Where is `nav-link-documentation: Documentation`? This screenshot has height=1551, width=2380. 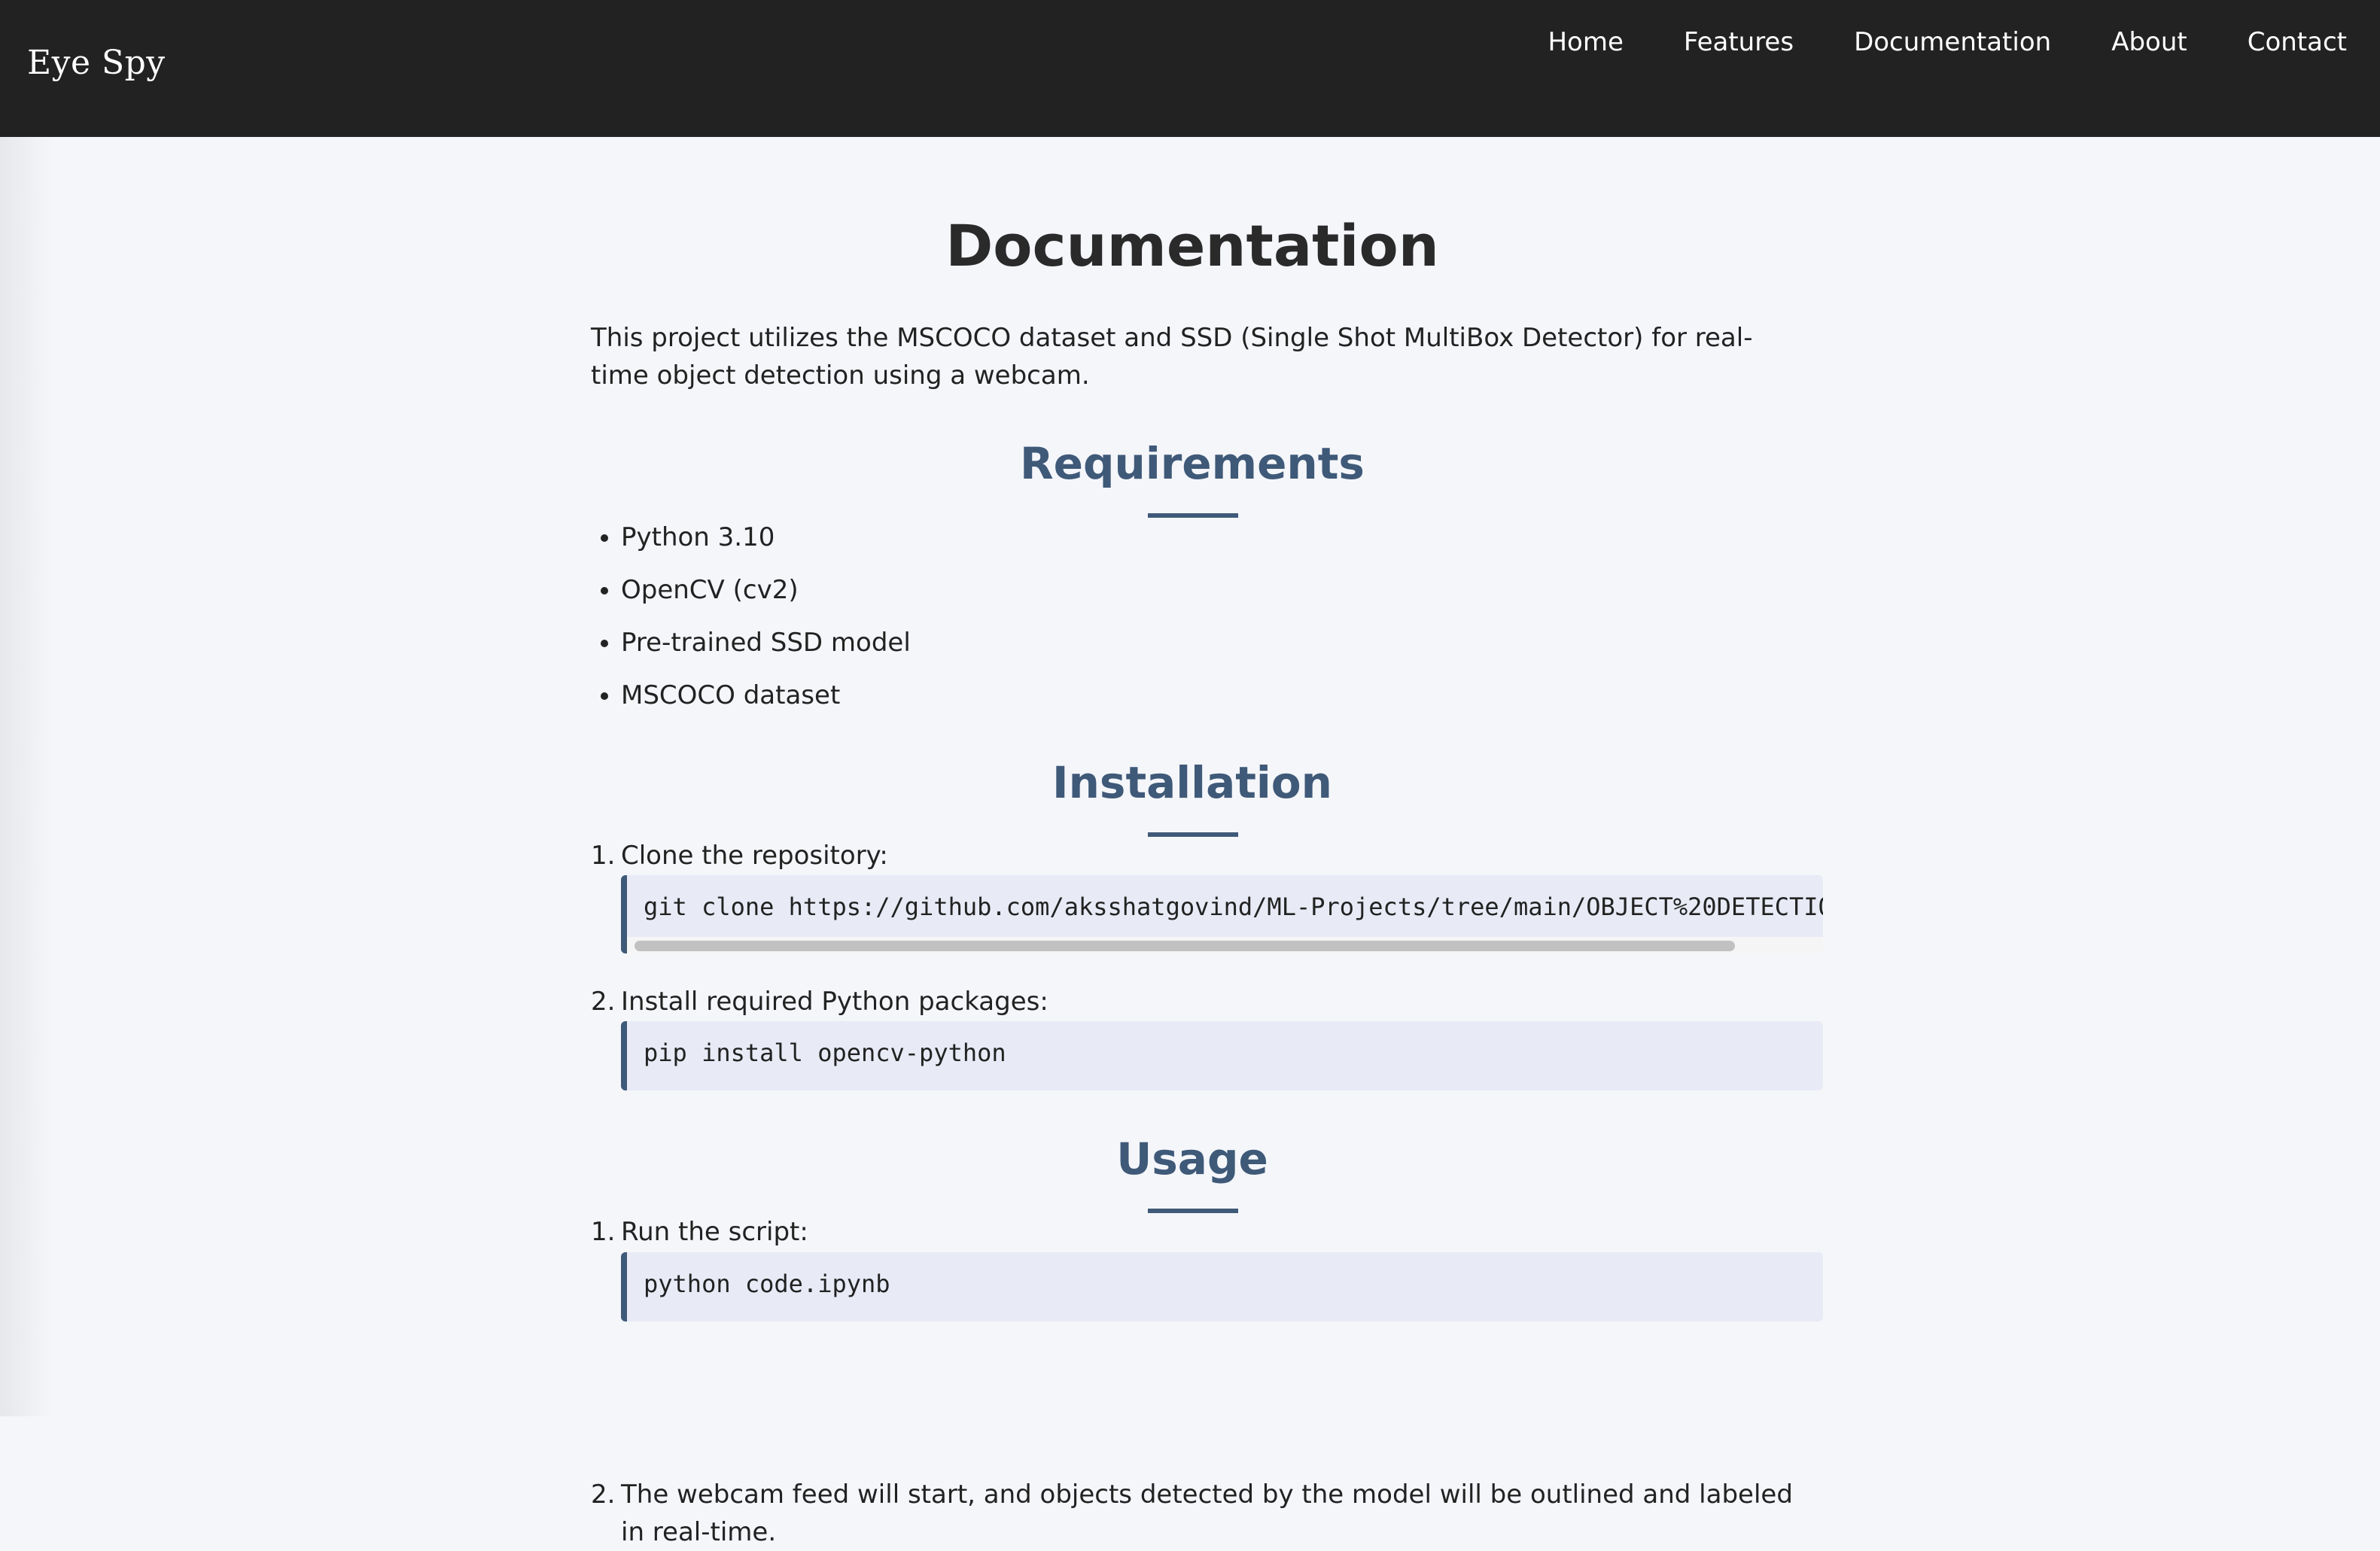 nav-link-documentation: Documentation is located at coordinates (1952, 42).